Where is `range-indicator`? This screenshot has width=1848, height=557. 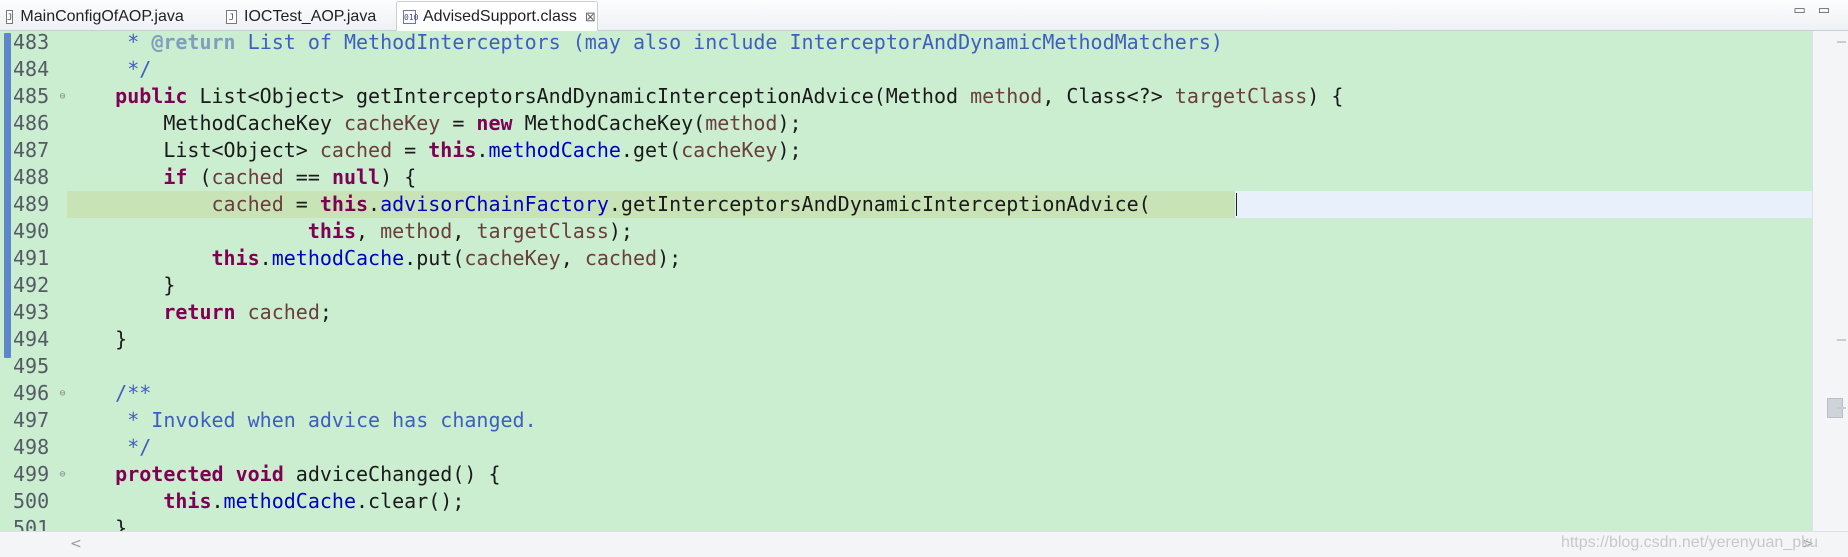
range-indicator is located at coordinates (7, 195).